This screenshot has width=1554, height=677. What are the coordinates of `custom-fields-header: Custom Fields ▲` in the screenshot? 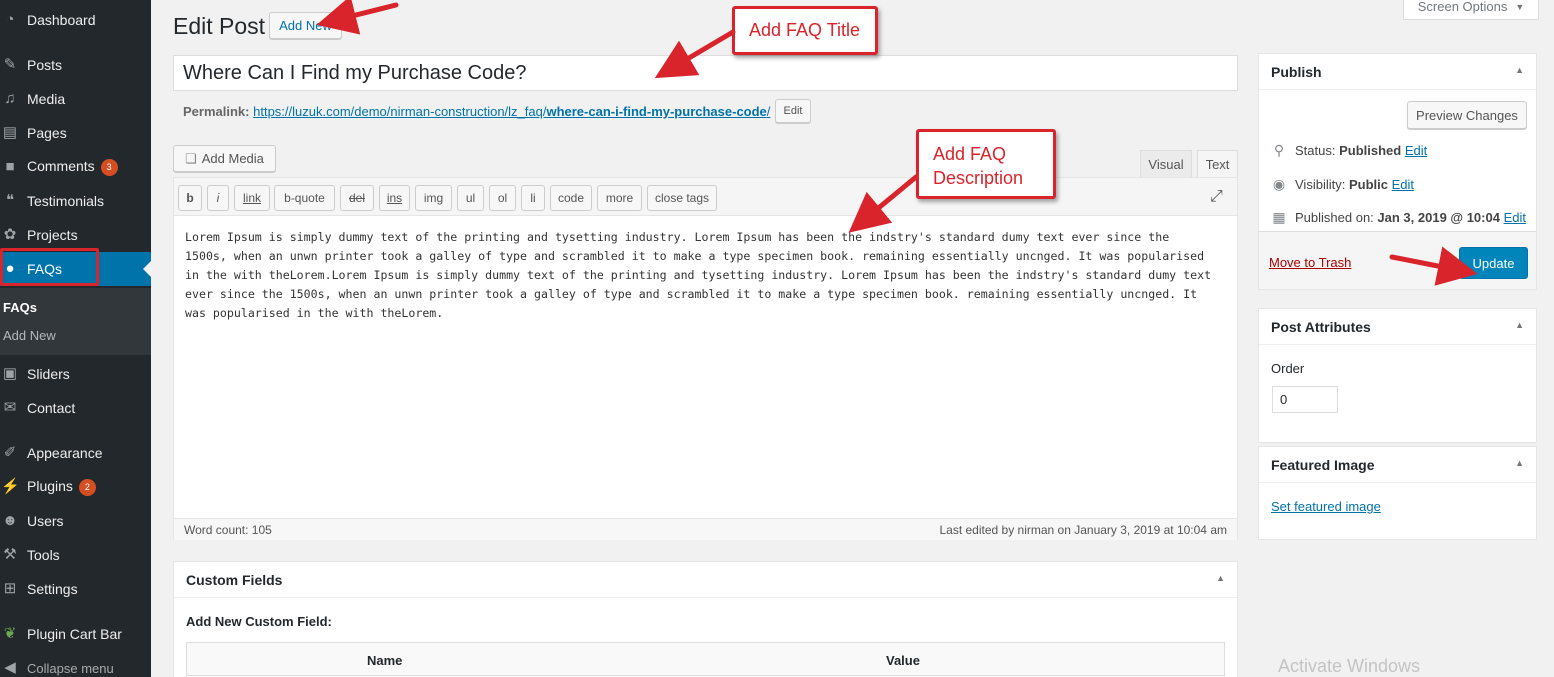 It's located at (705, 580).